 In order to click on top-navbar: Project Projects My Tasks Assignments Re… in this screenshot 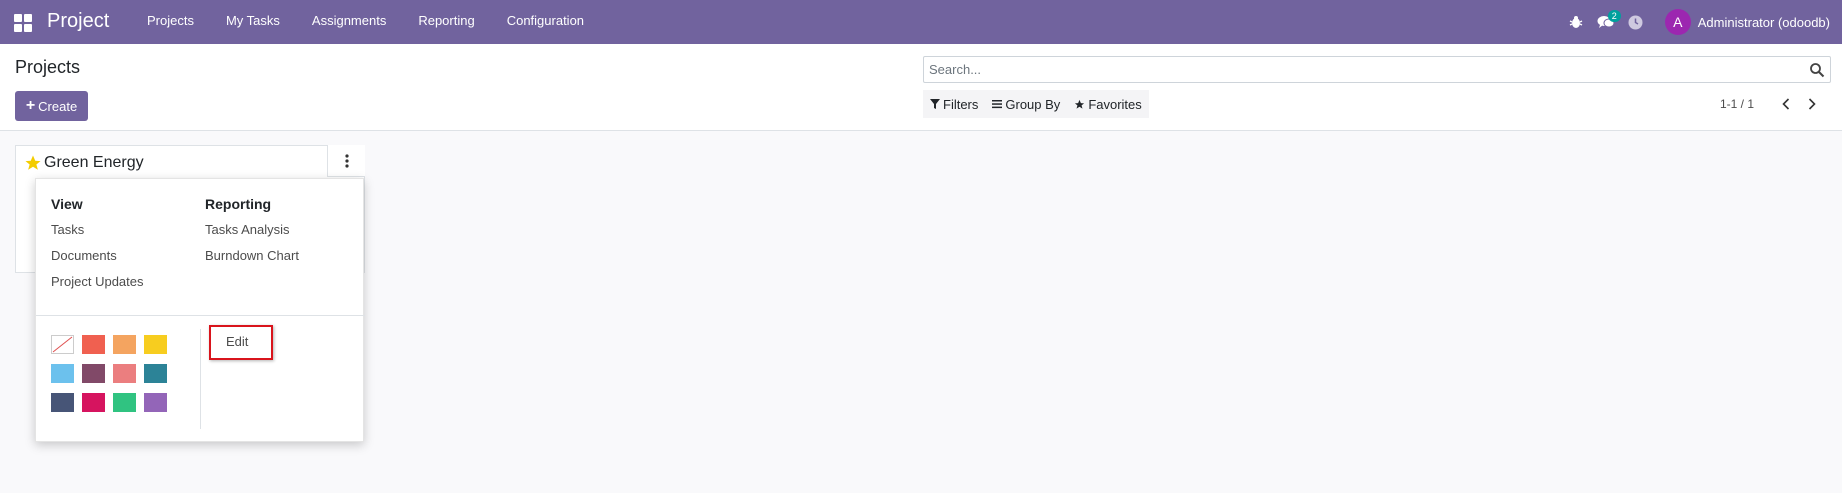, I will do `click(921, 22)`.